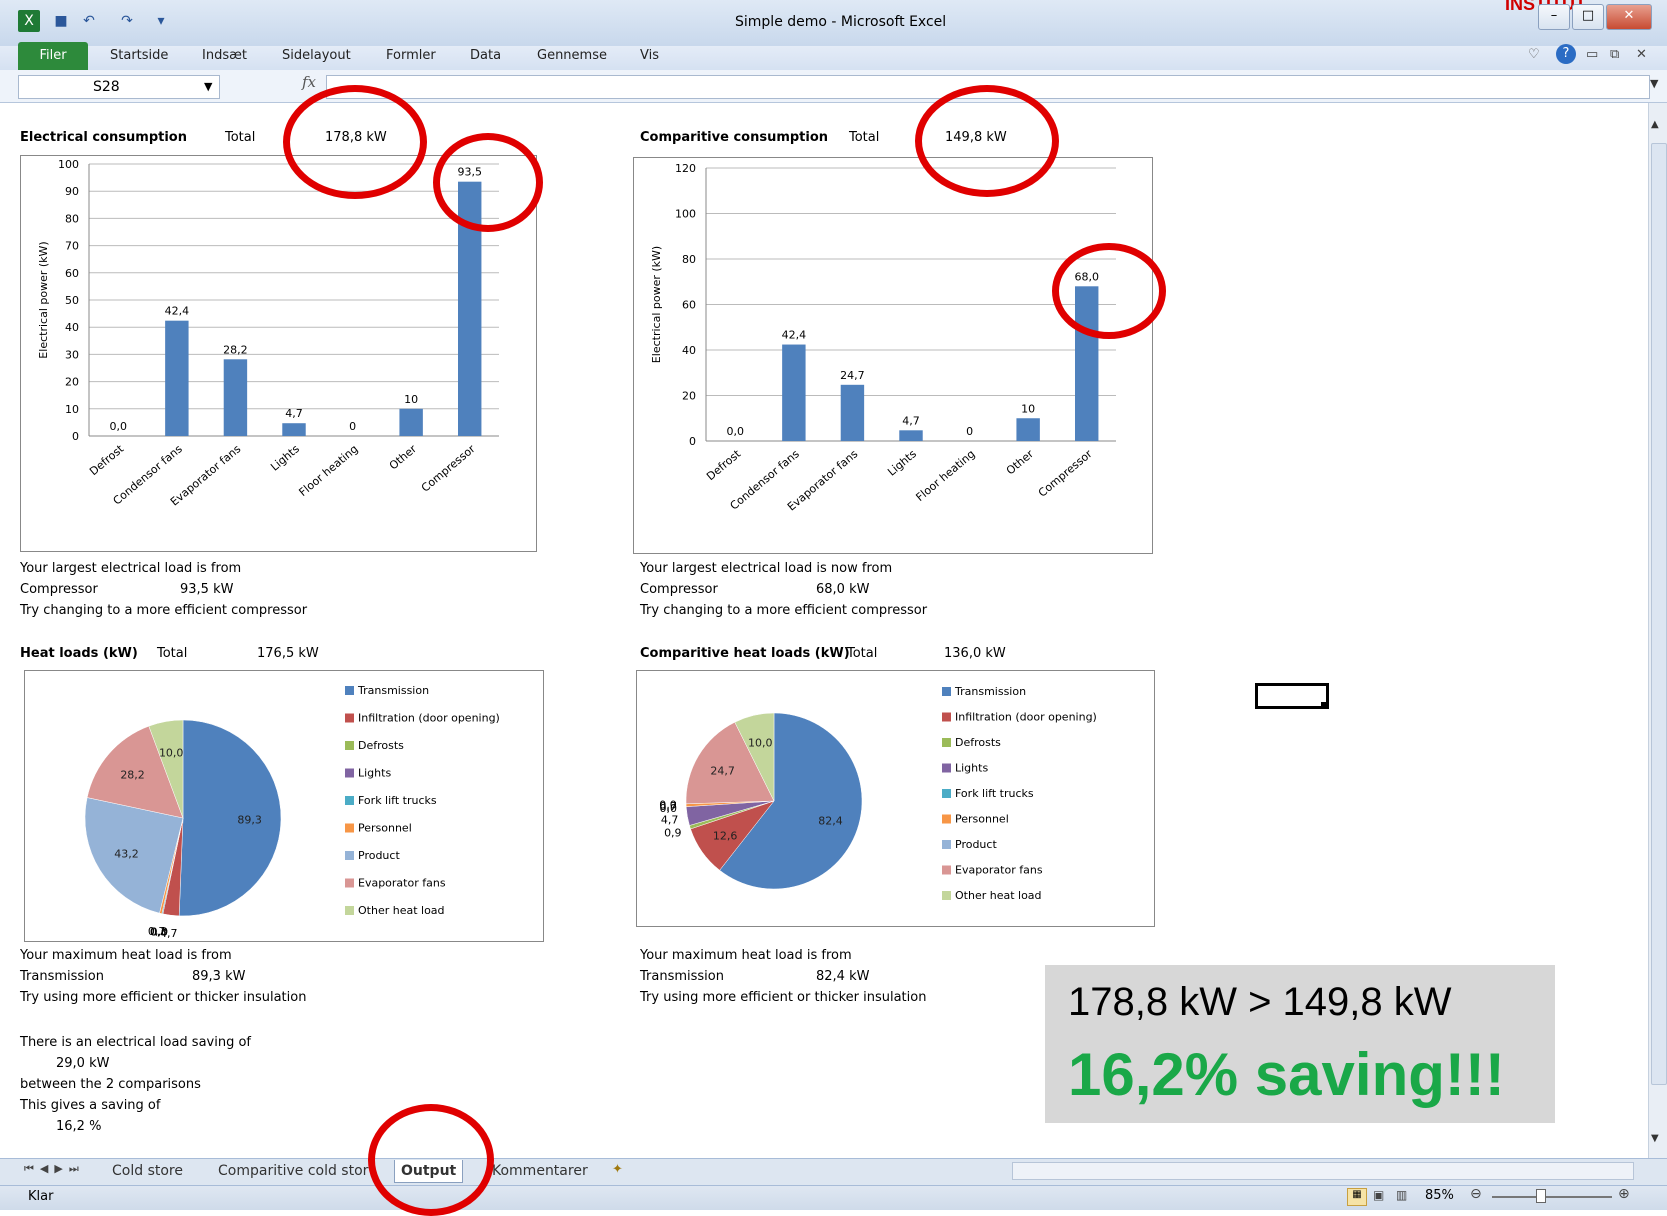 The height and width of the screenshot is (1216, 1667). I want to click on vertical-scrollbar: ▲ ▼, so click(1657, 630).